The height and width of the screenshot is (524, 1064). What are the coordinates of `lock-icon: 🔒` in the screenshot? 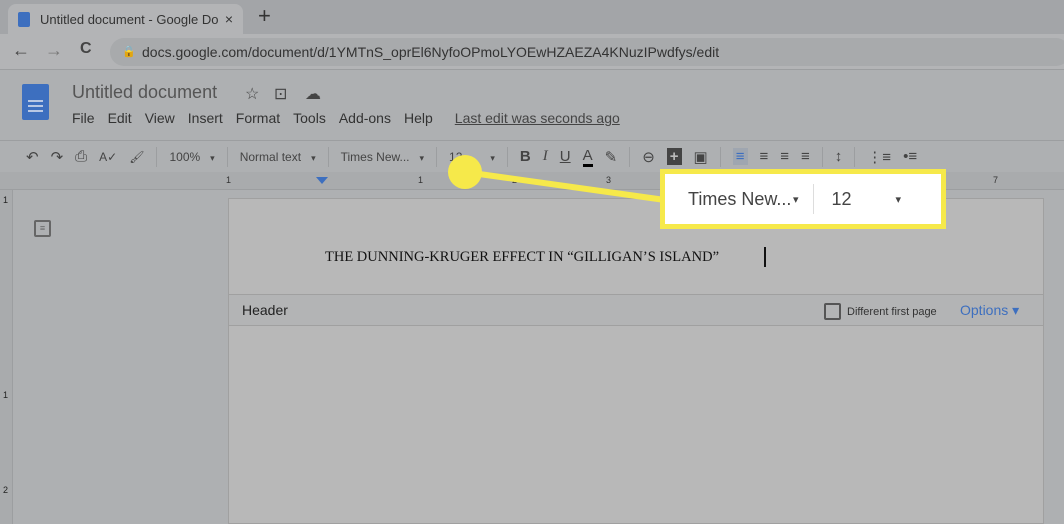 It's located at (129, 52).